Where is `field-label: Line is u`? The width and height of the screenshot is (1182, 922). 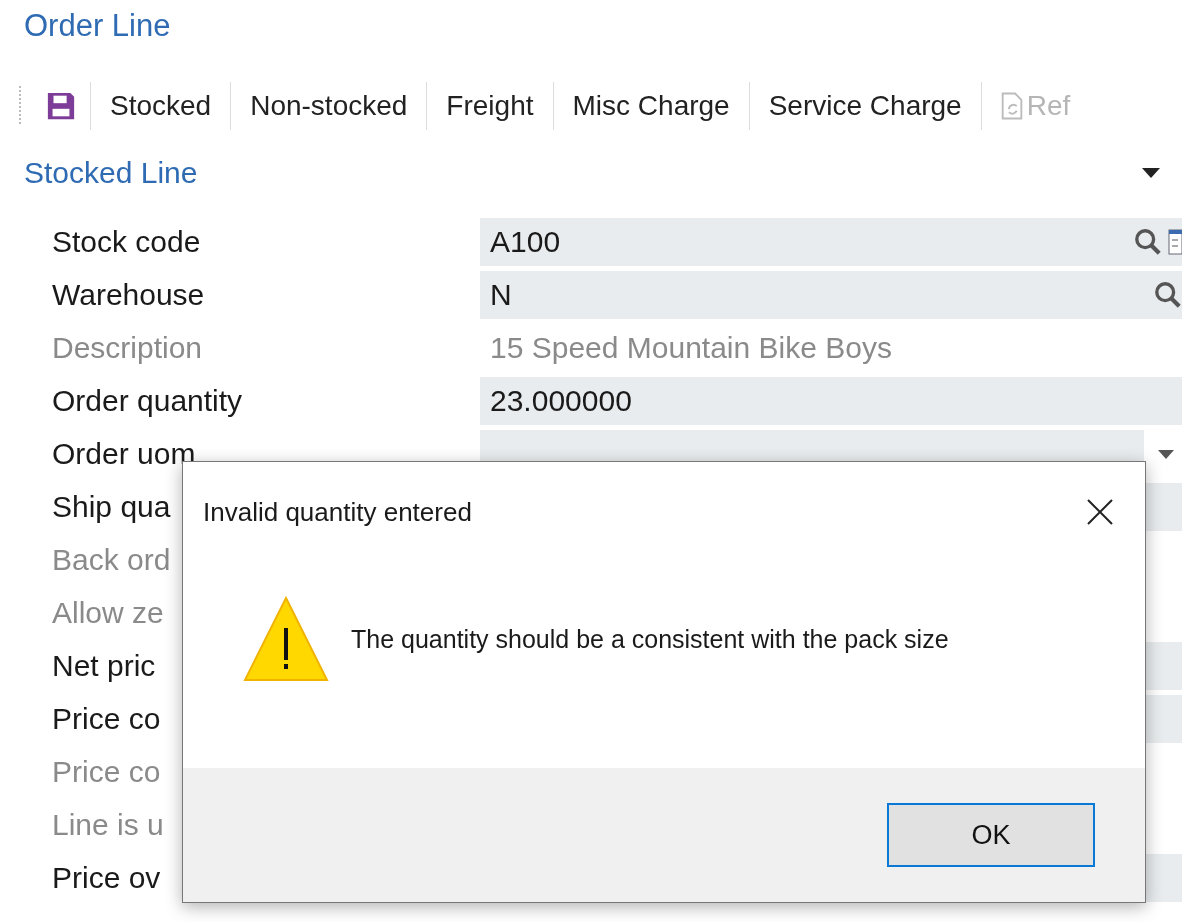 field-label: Line is u is located at coordinates (108, 825).